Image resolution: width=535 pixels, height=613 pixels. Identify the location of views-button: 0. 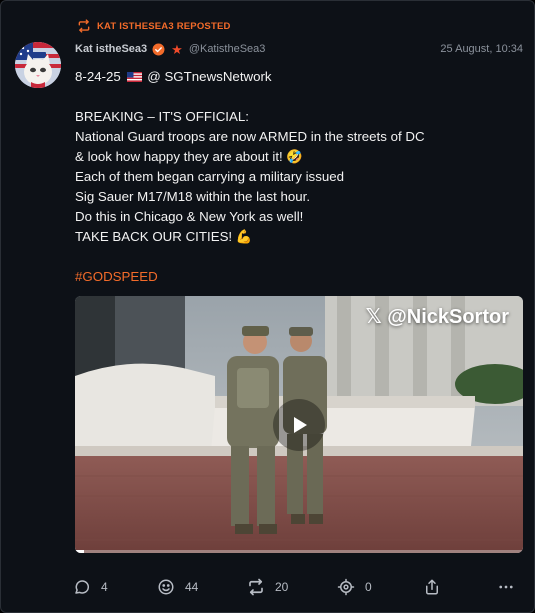
(354, 587).